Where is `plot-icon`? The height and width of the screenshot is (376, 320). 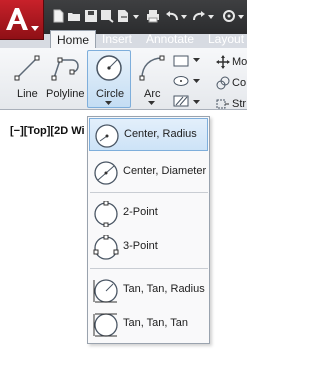 plot-icon is located at coordinates (153, 16).